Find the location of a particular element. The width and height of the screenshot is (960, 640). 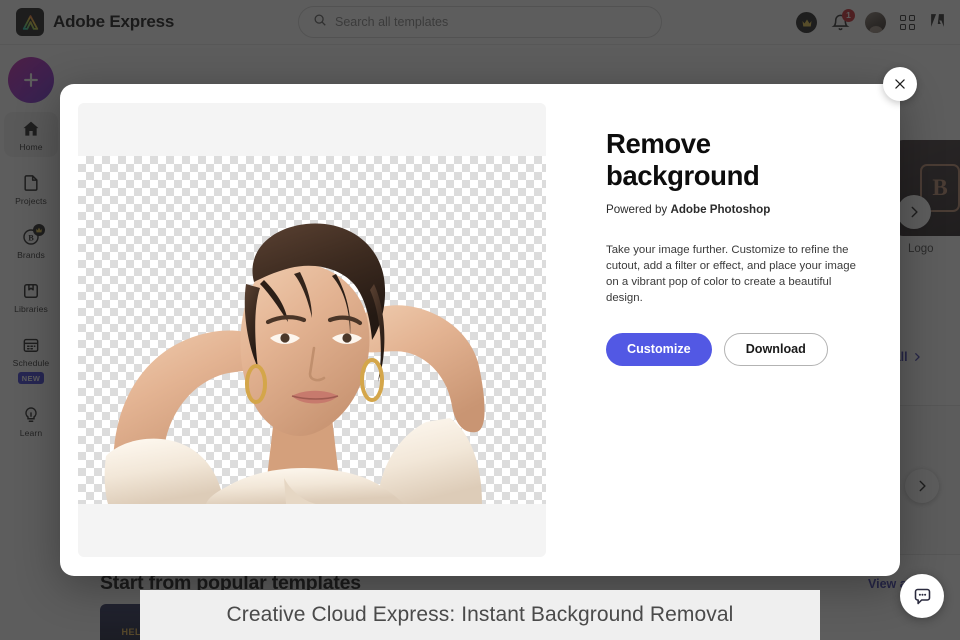

chat-bubble-icon is located at coordinates (922, 596).